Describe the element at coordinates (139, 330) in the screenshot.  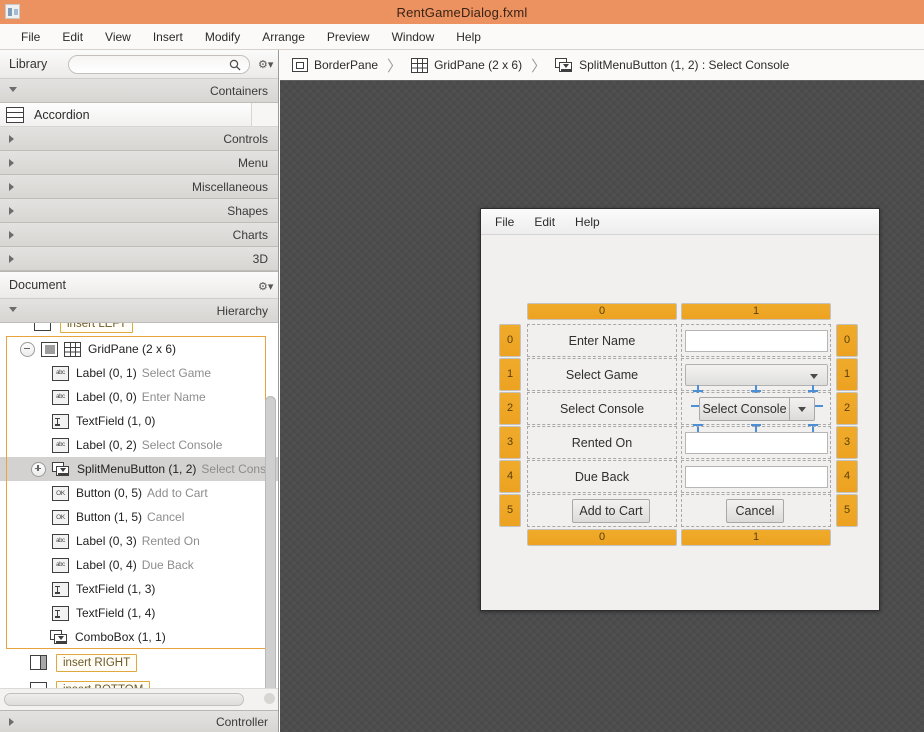
I see `tree-insert-left: insert LEFT` at that location.